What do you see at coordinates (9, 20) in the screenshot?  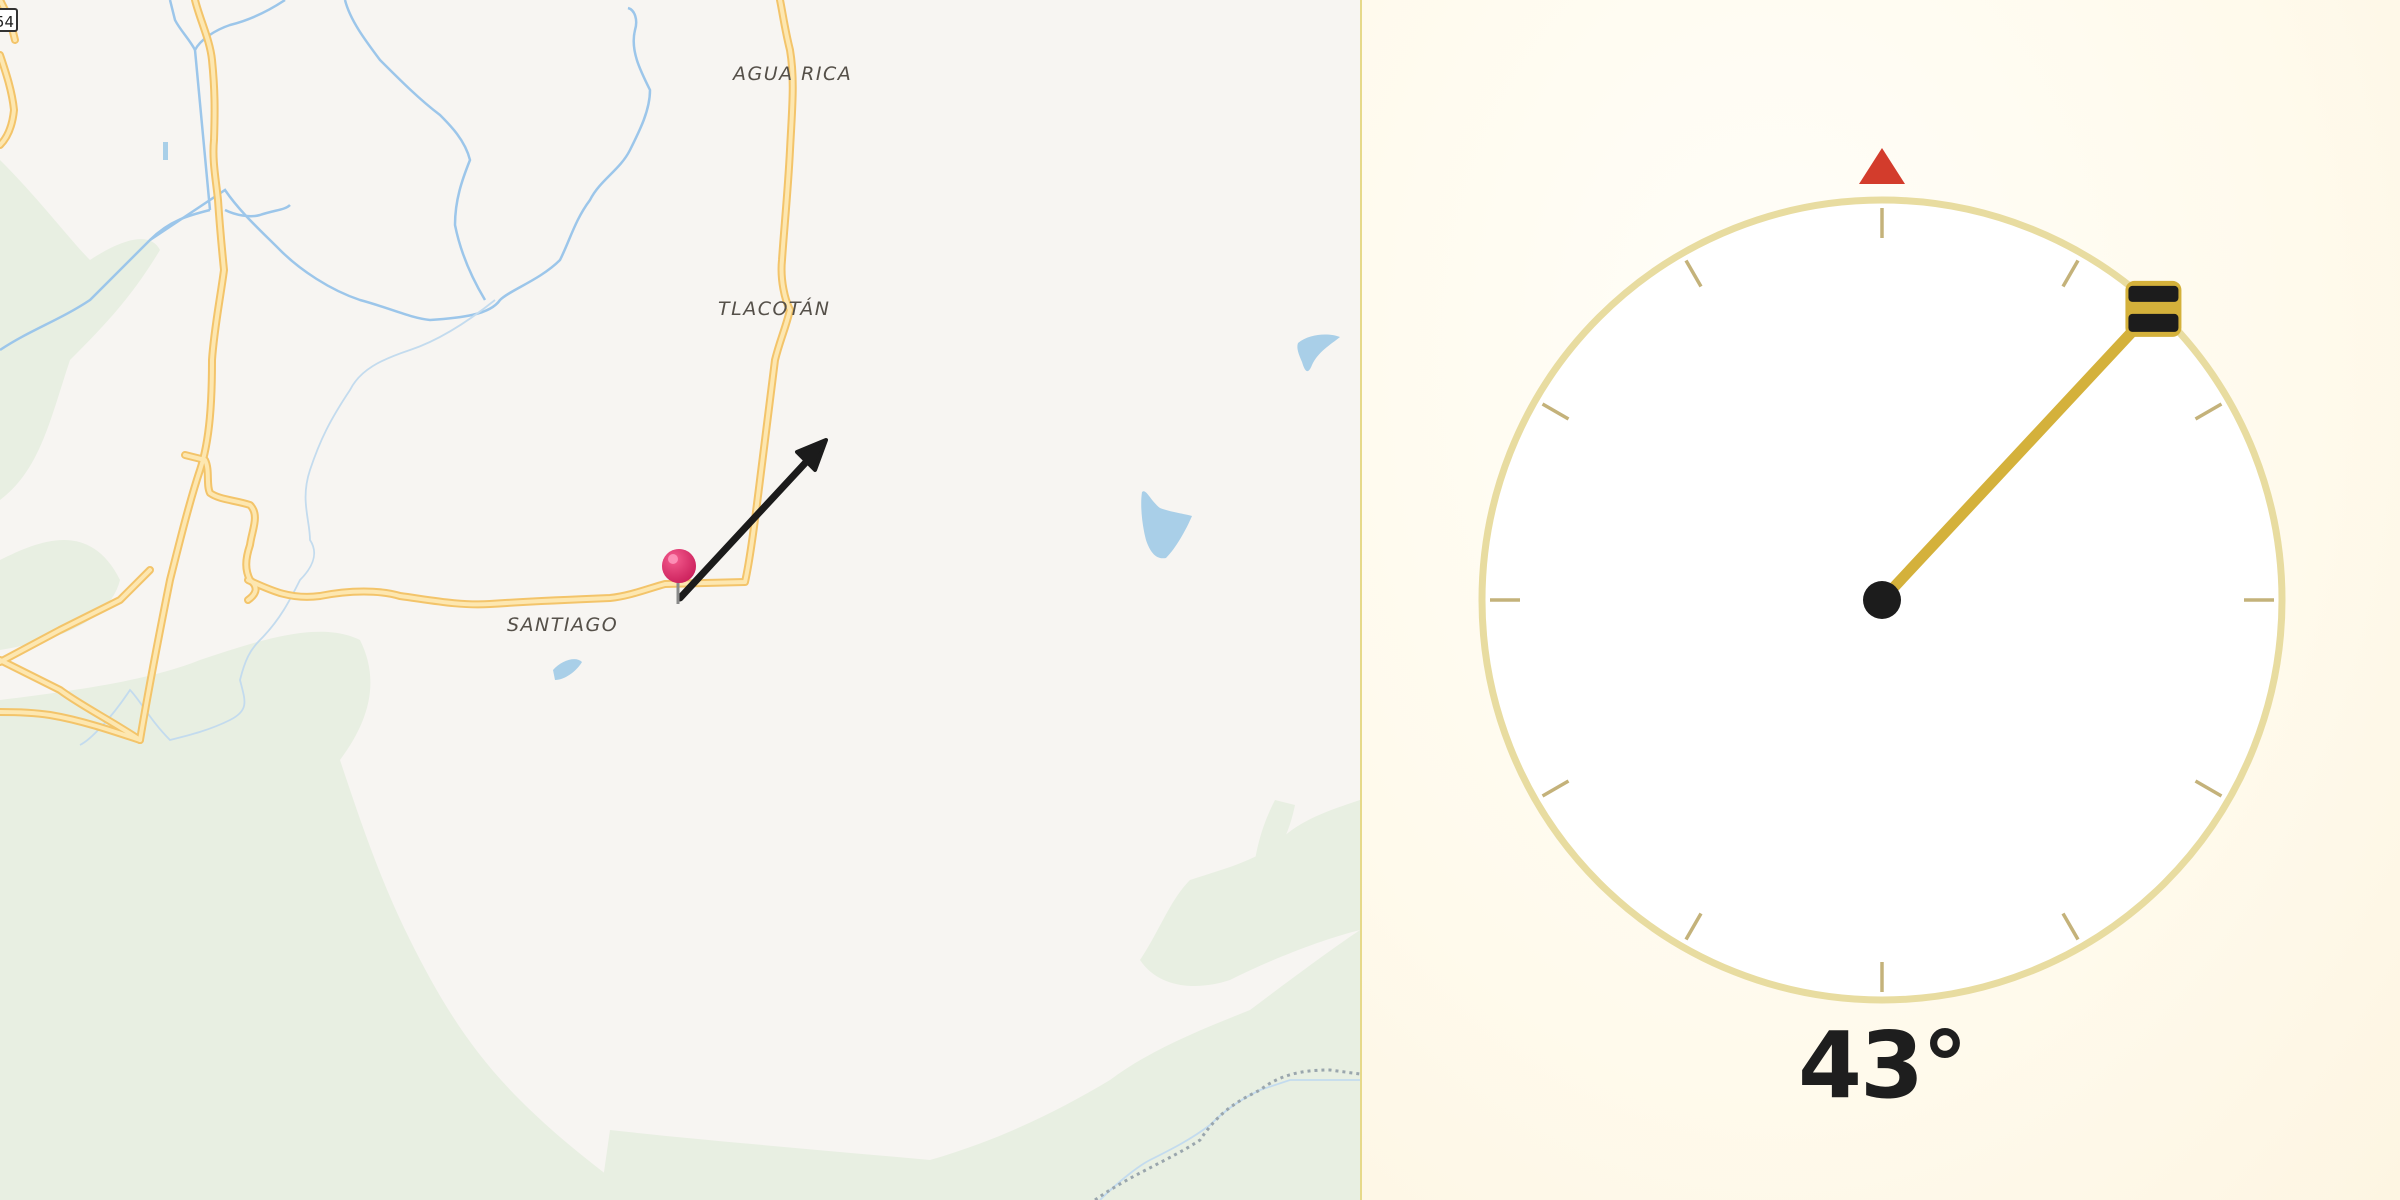 I see `route-shield: 54` at bounding box center [9, 20].